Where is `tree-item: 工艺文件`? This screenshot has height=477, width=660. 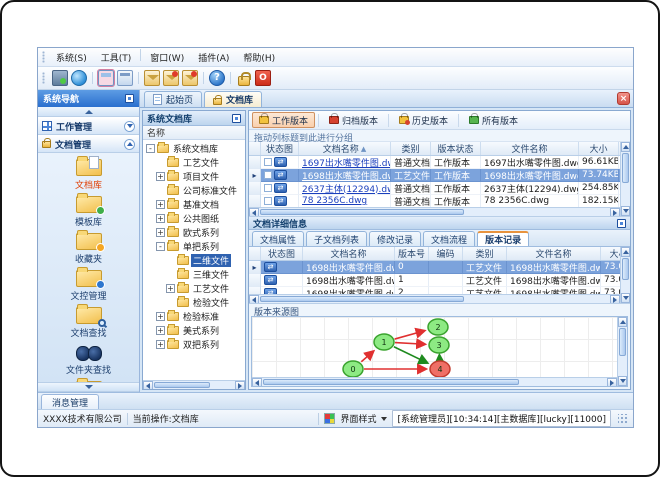
tree-item: 工艺文件 is located at coordinates (194, 162).